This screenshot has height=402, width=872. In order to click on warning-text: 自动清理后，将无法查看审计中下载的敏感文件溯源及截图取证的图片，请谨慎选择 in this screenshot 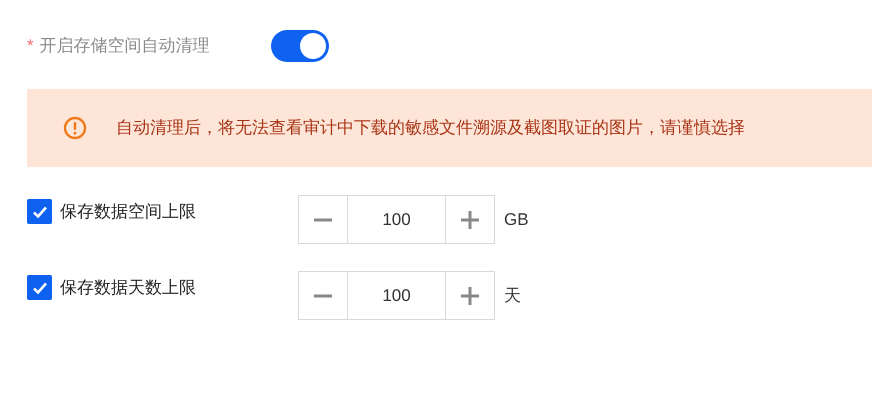, I will do `click(430, 128)`.